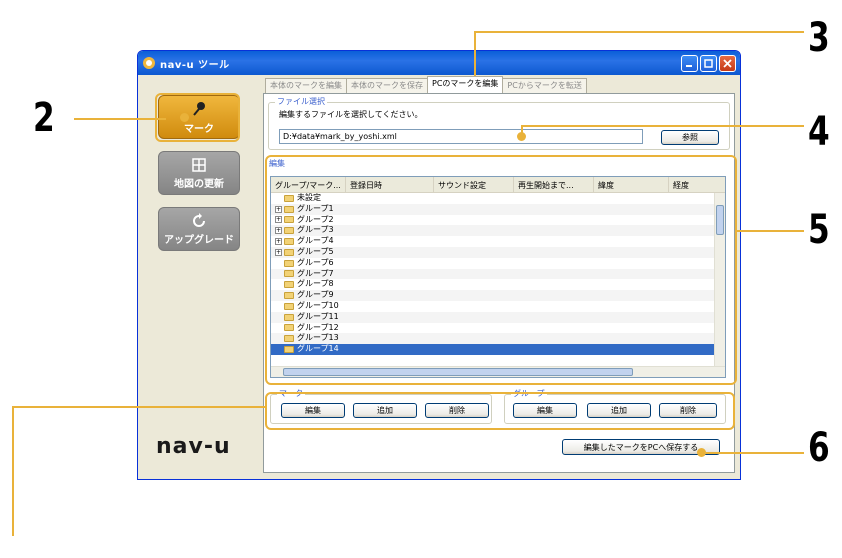 This screenshot has height=558, width=842. I want to click on file-select-instruction: 編集するファイルを選択してください。, so click(351, 114).